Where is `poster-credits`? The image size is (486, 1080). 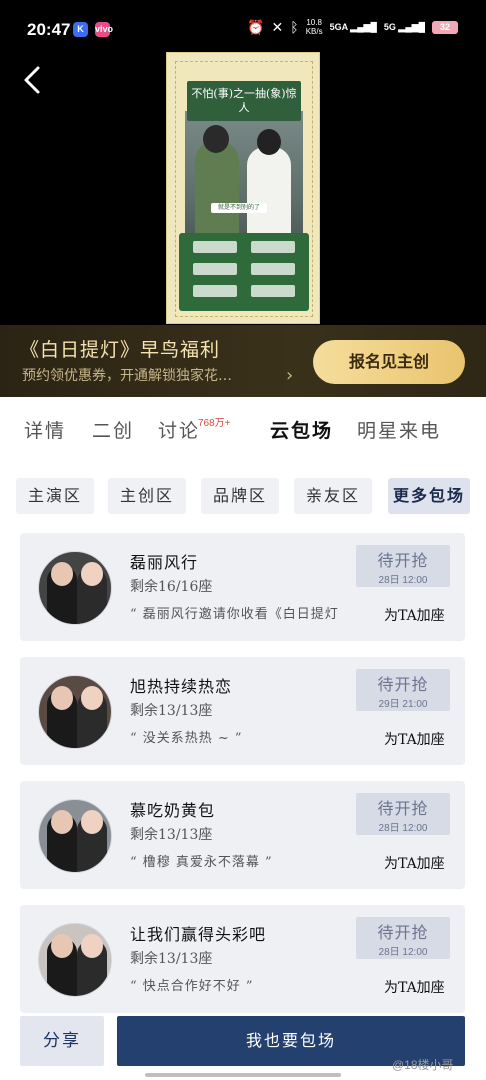
poster-credits is located at coordinates (244, 272).